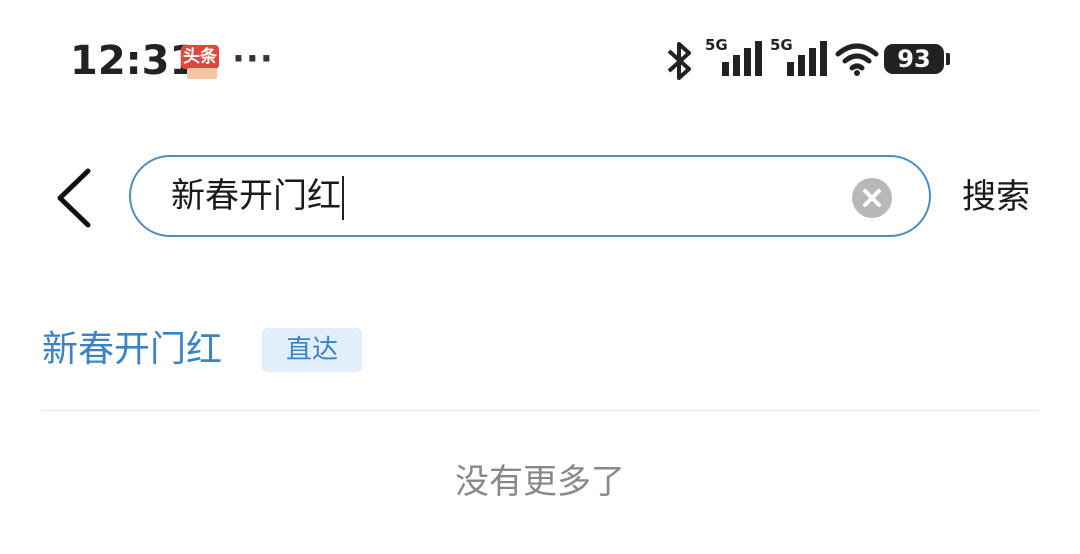 Image resolution: width=1080 pixels, height=554 pixels. I want to click on chevron-left-icon, so click(74, 198).